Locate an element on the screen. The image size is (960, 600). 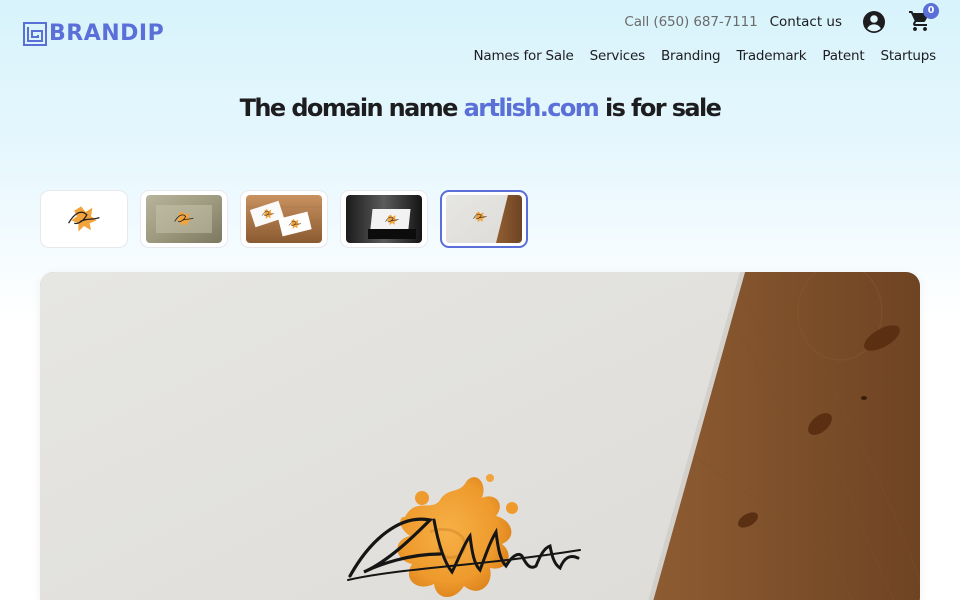
nav-item-trademark: Trademark is located at coordinates (771, 56).